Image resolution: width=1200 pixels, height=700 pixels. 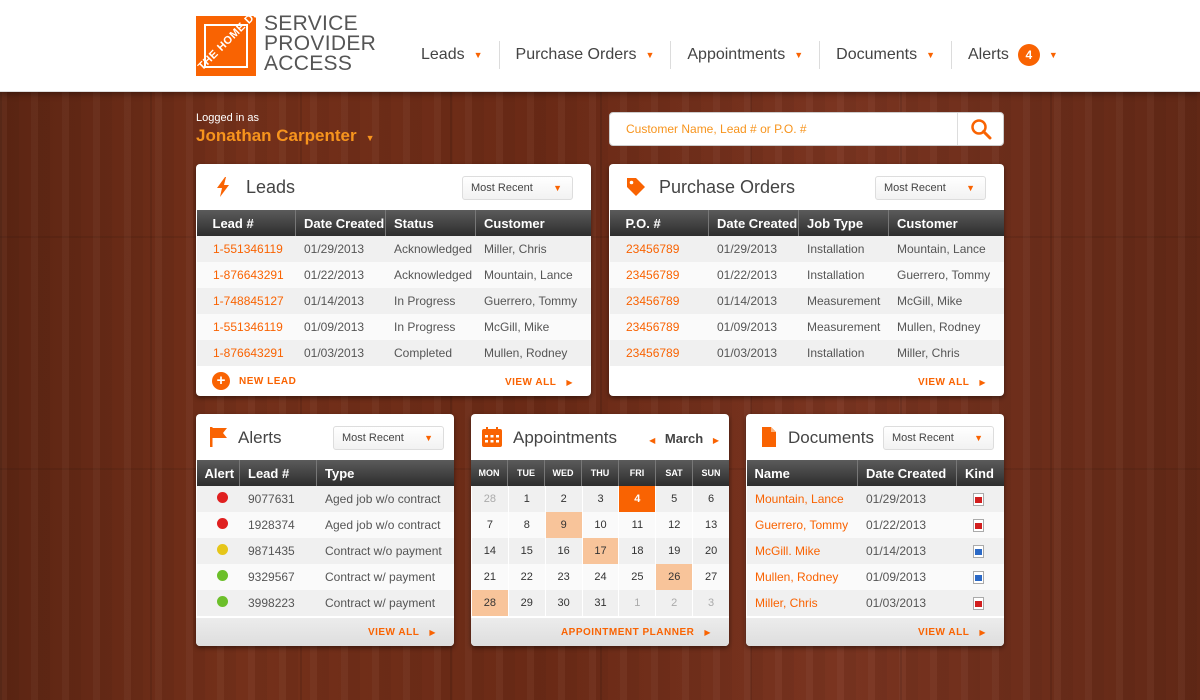 What do you see at coordinates (783, 129) in the screenshot?
I see `search-input` at bounding box center [783, 129].